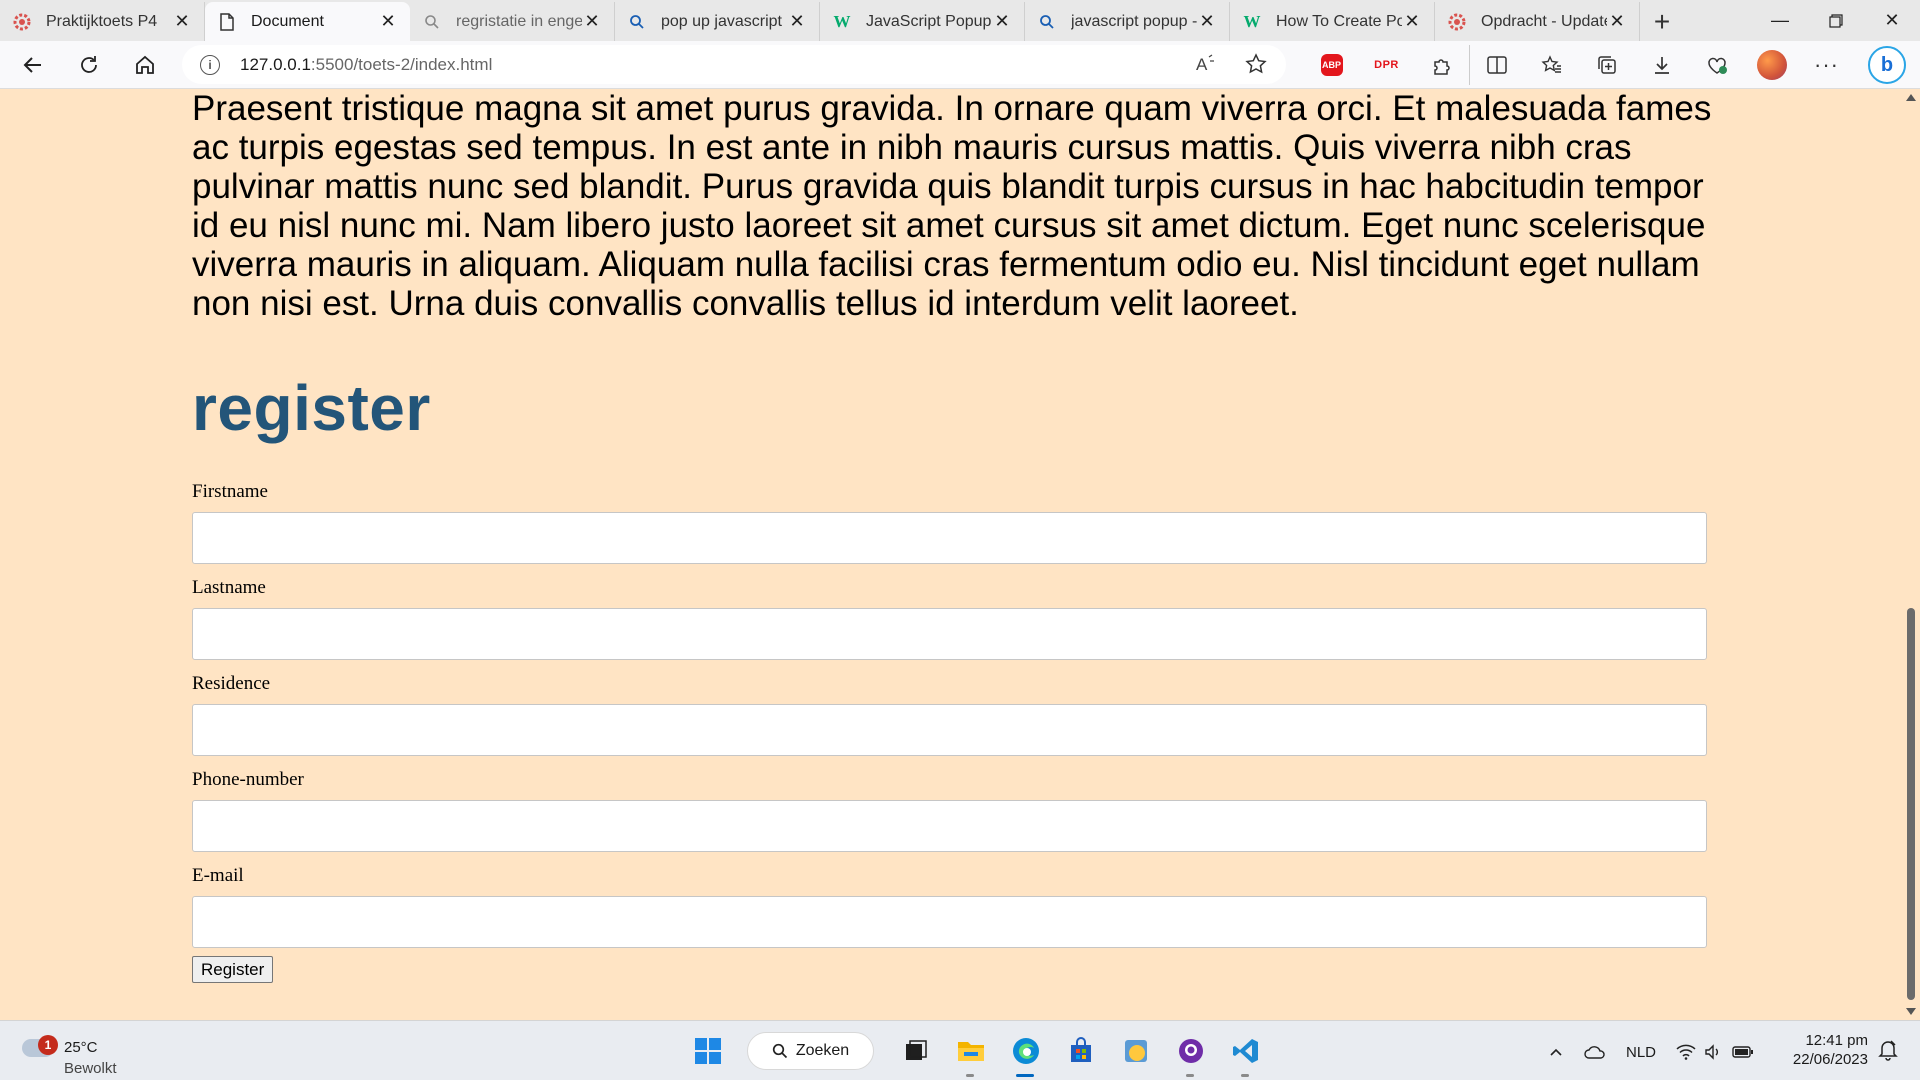 Image resolution: width=1920 pixels, height=1080 pixels. Describe the element at coordinates (311, 408) in the screenshot. I see `register-heading: register` at that location.